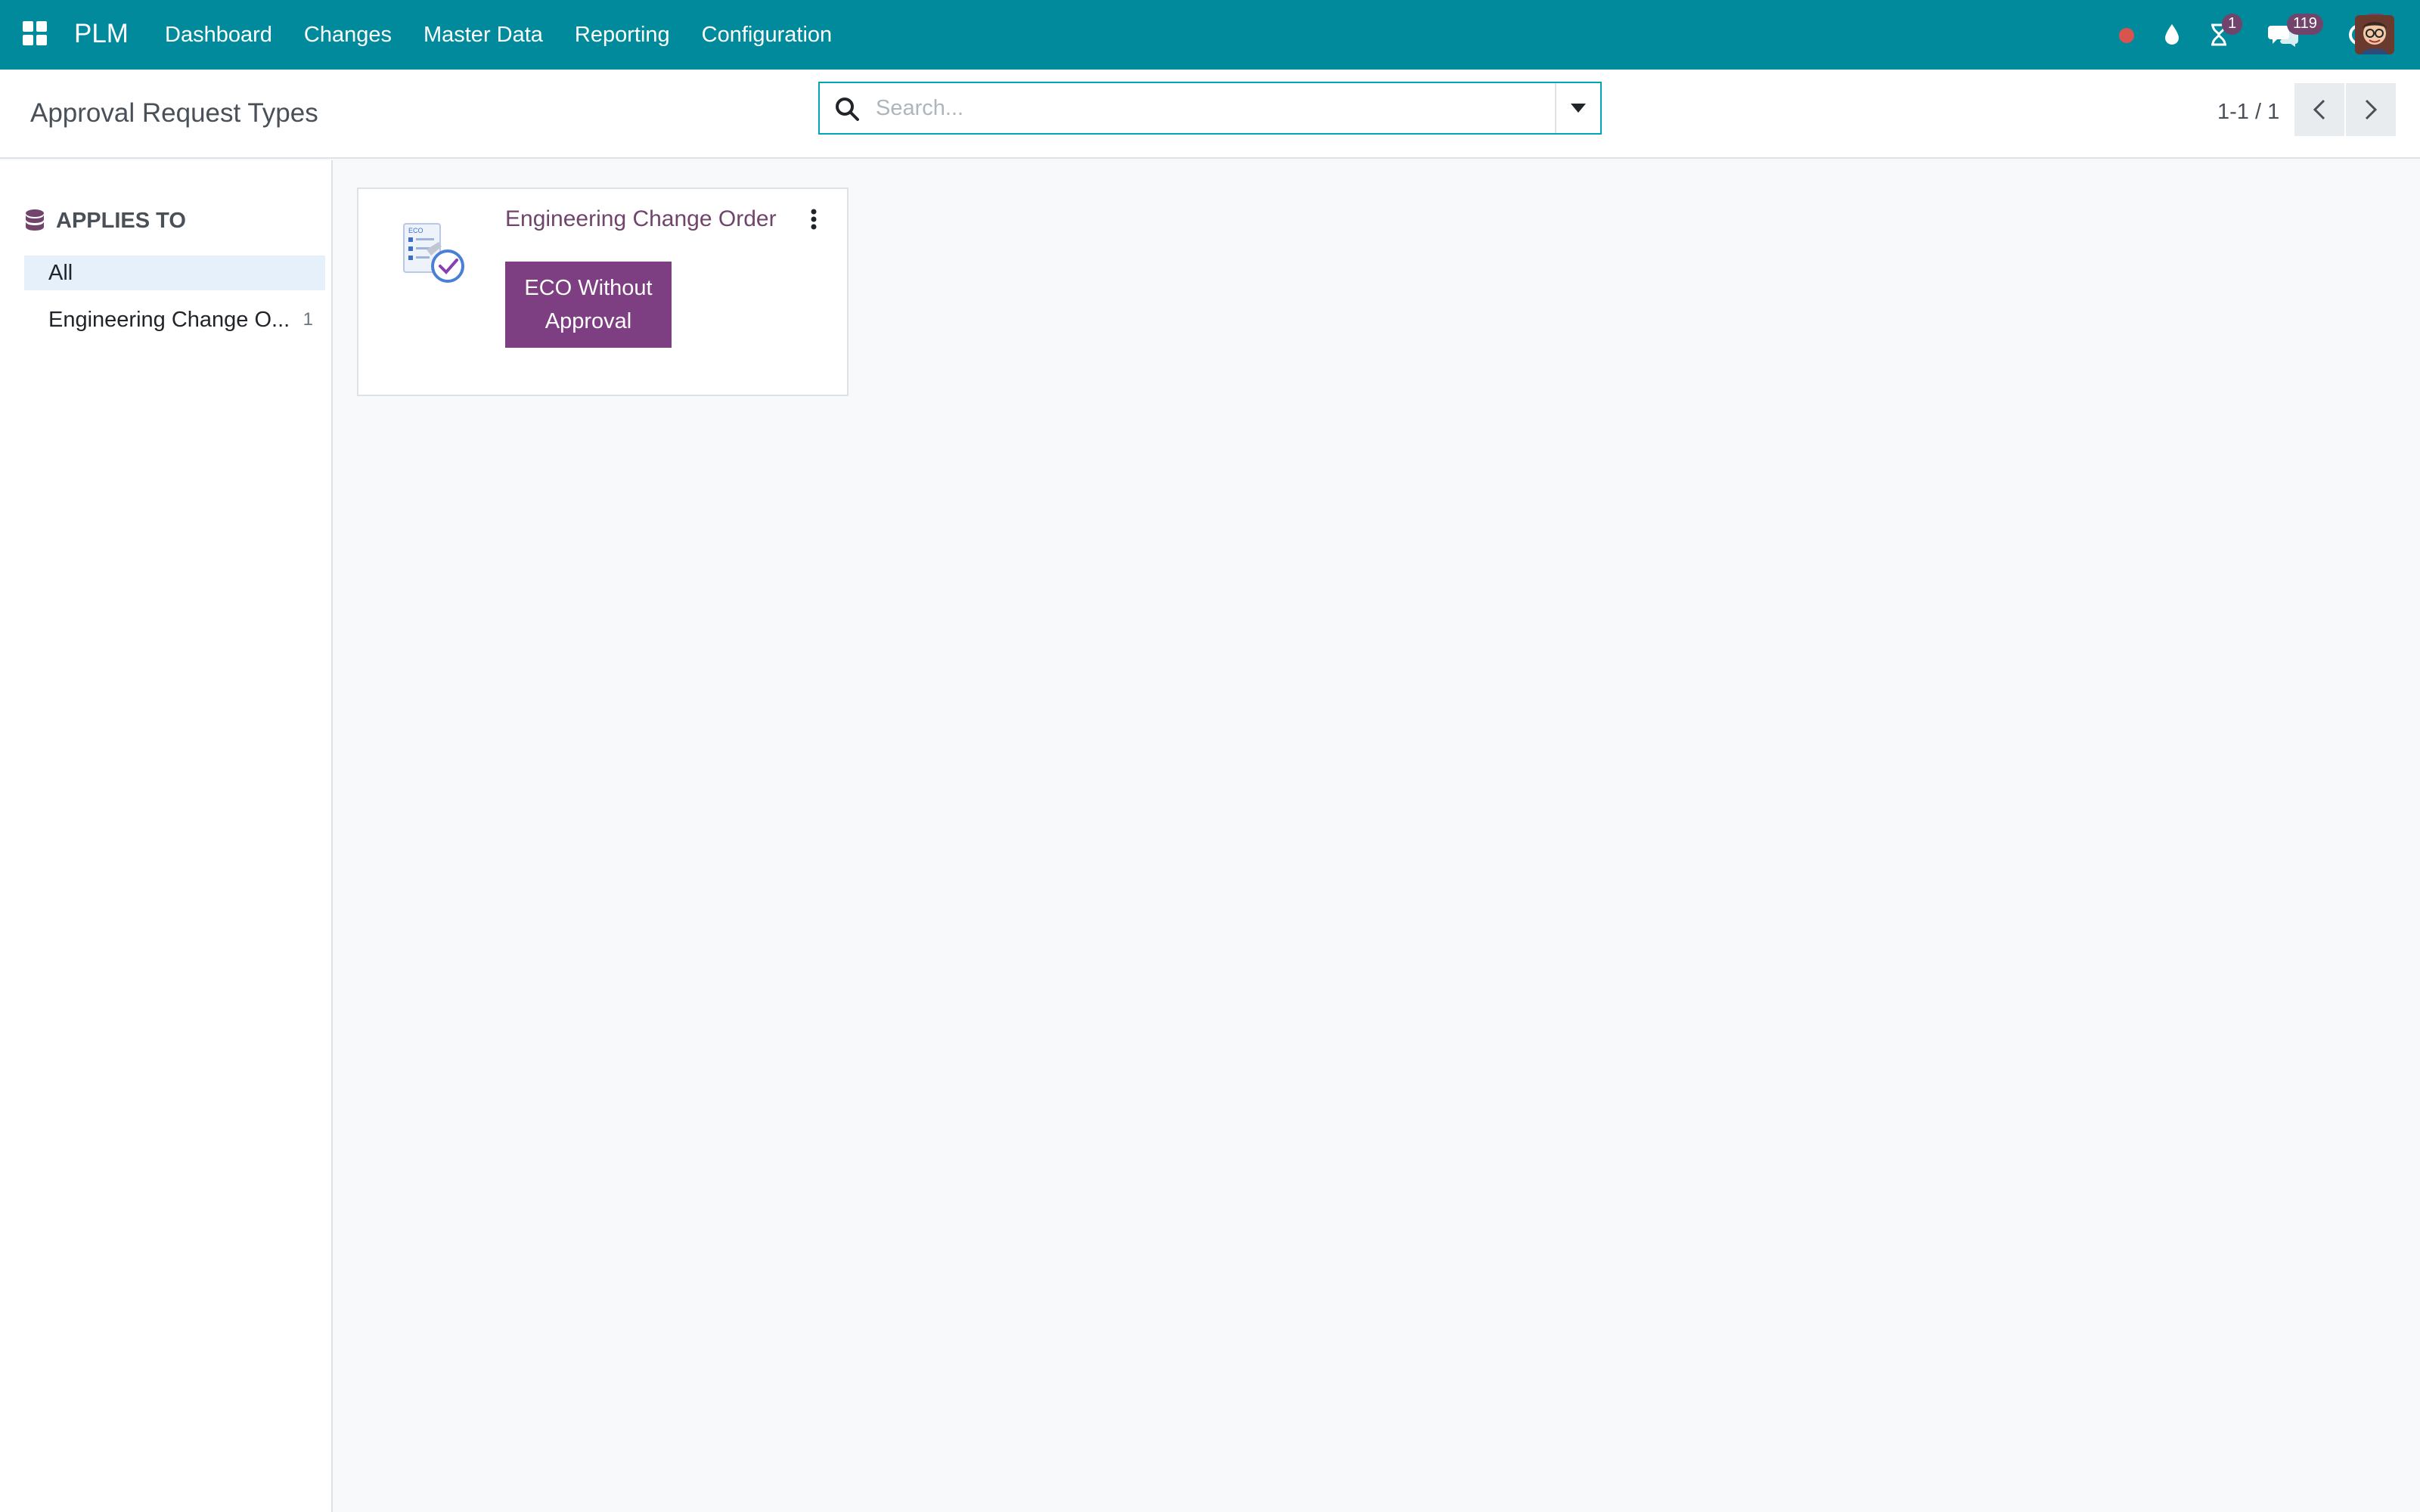 The height and width of the screenshot is (1512, 2420). I want to click on eco-without-approval-button: ECO Without Approval, so click(588, 305).